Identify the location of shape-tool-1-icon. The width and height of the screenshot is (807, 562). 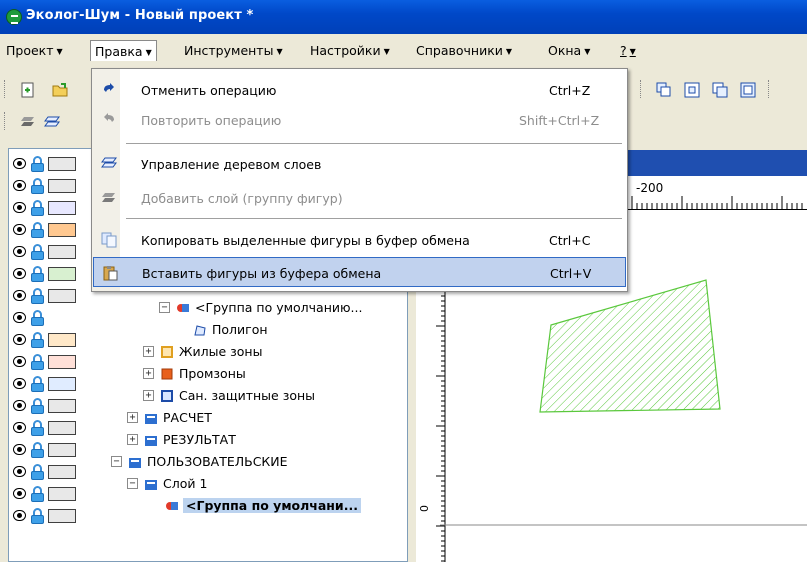
(664, 90).